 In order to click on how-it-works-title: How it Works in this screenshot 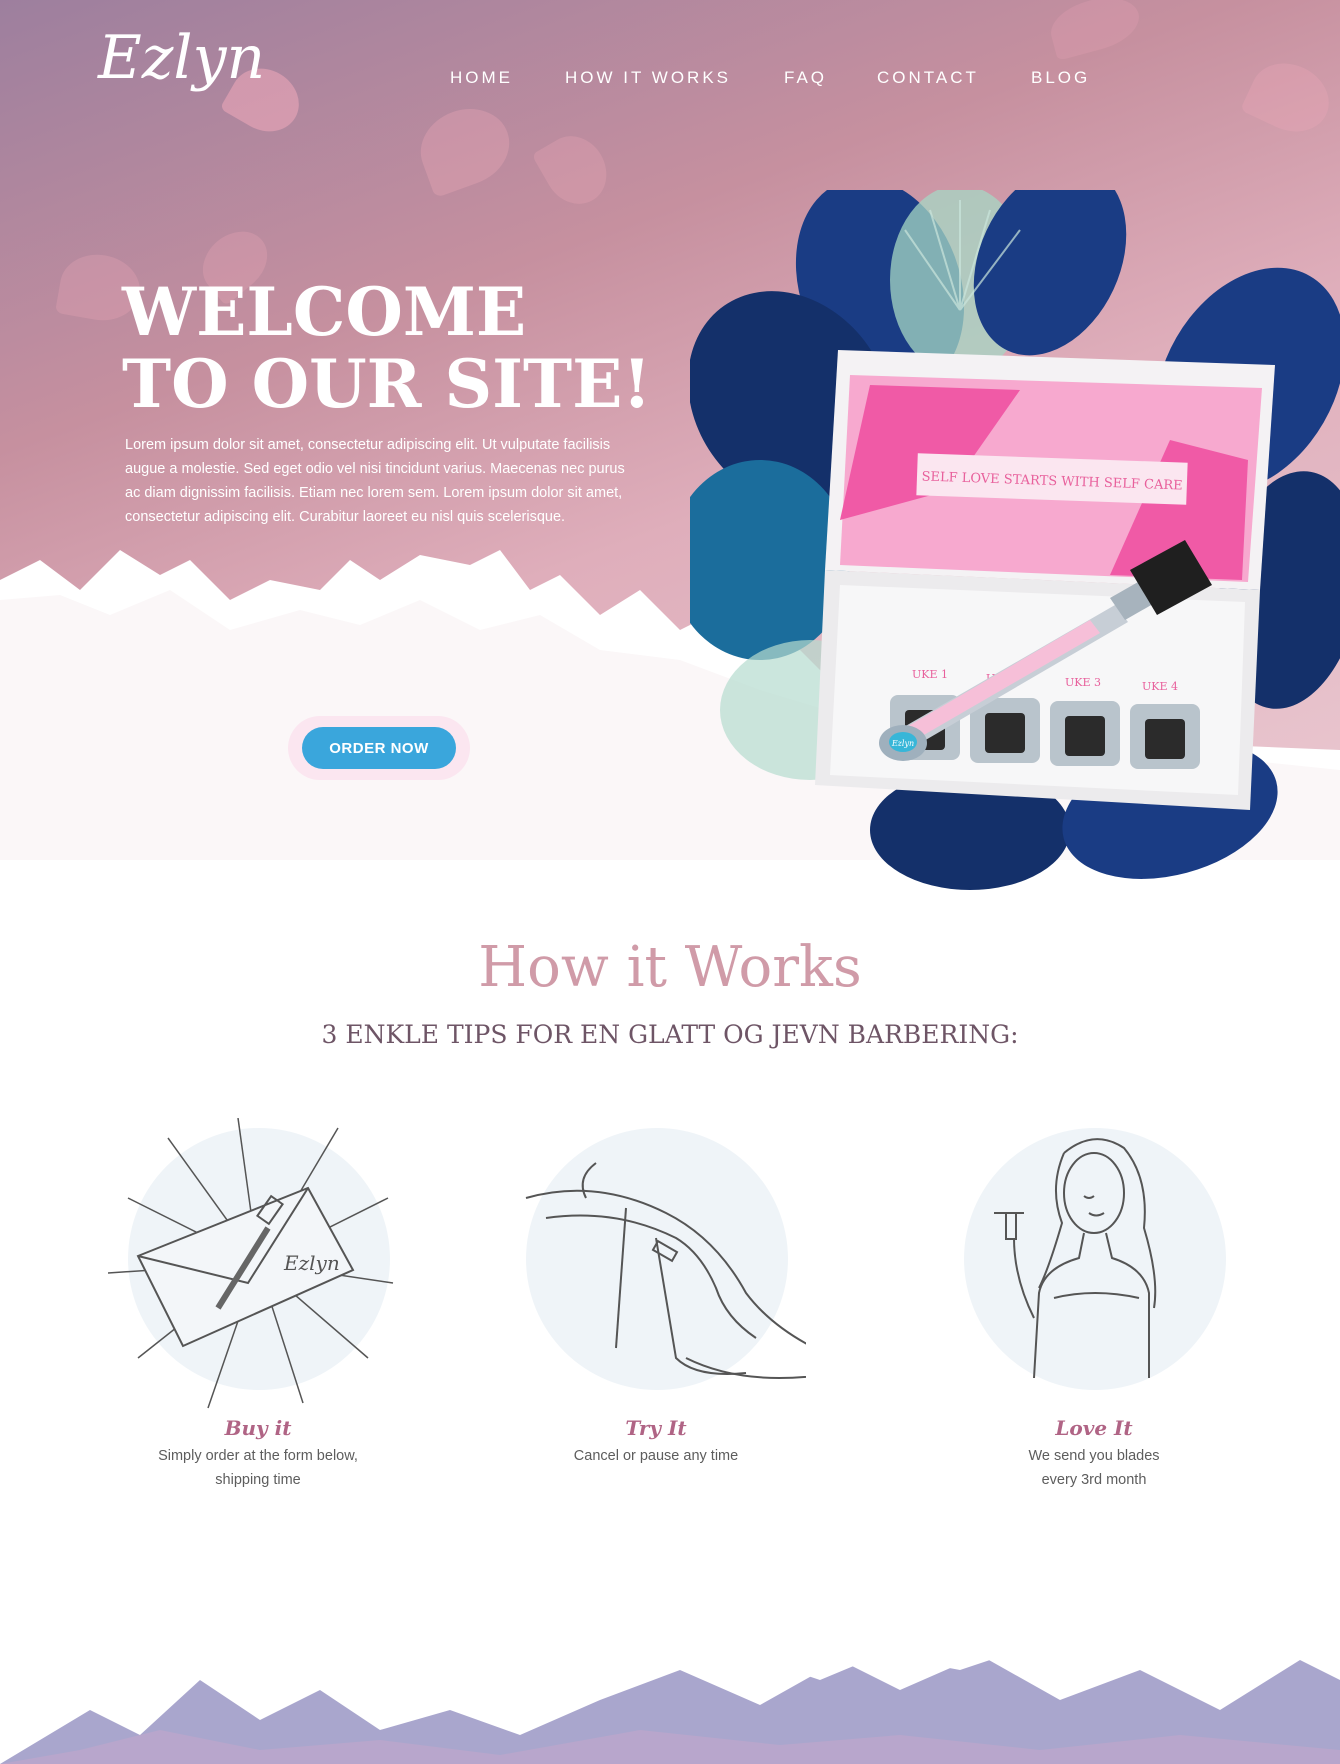, I will do `click(670, 967)`.